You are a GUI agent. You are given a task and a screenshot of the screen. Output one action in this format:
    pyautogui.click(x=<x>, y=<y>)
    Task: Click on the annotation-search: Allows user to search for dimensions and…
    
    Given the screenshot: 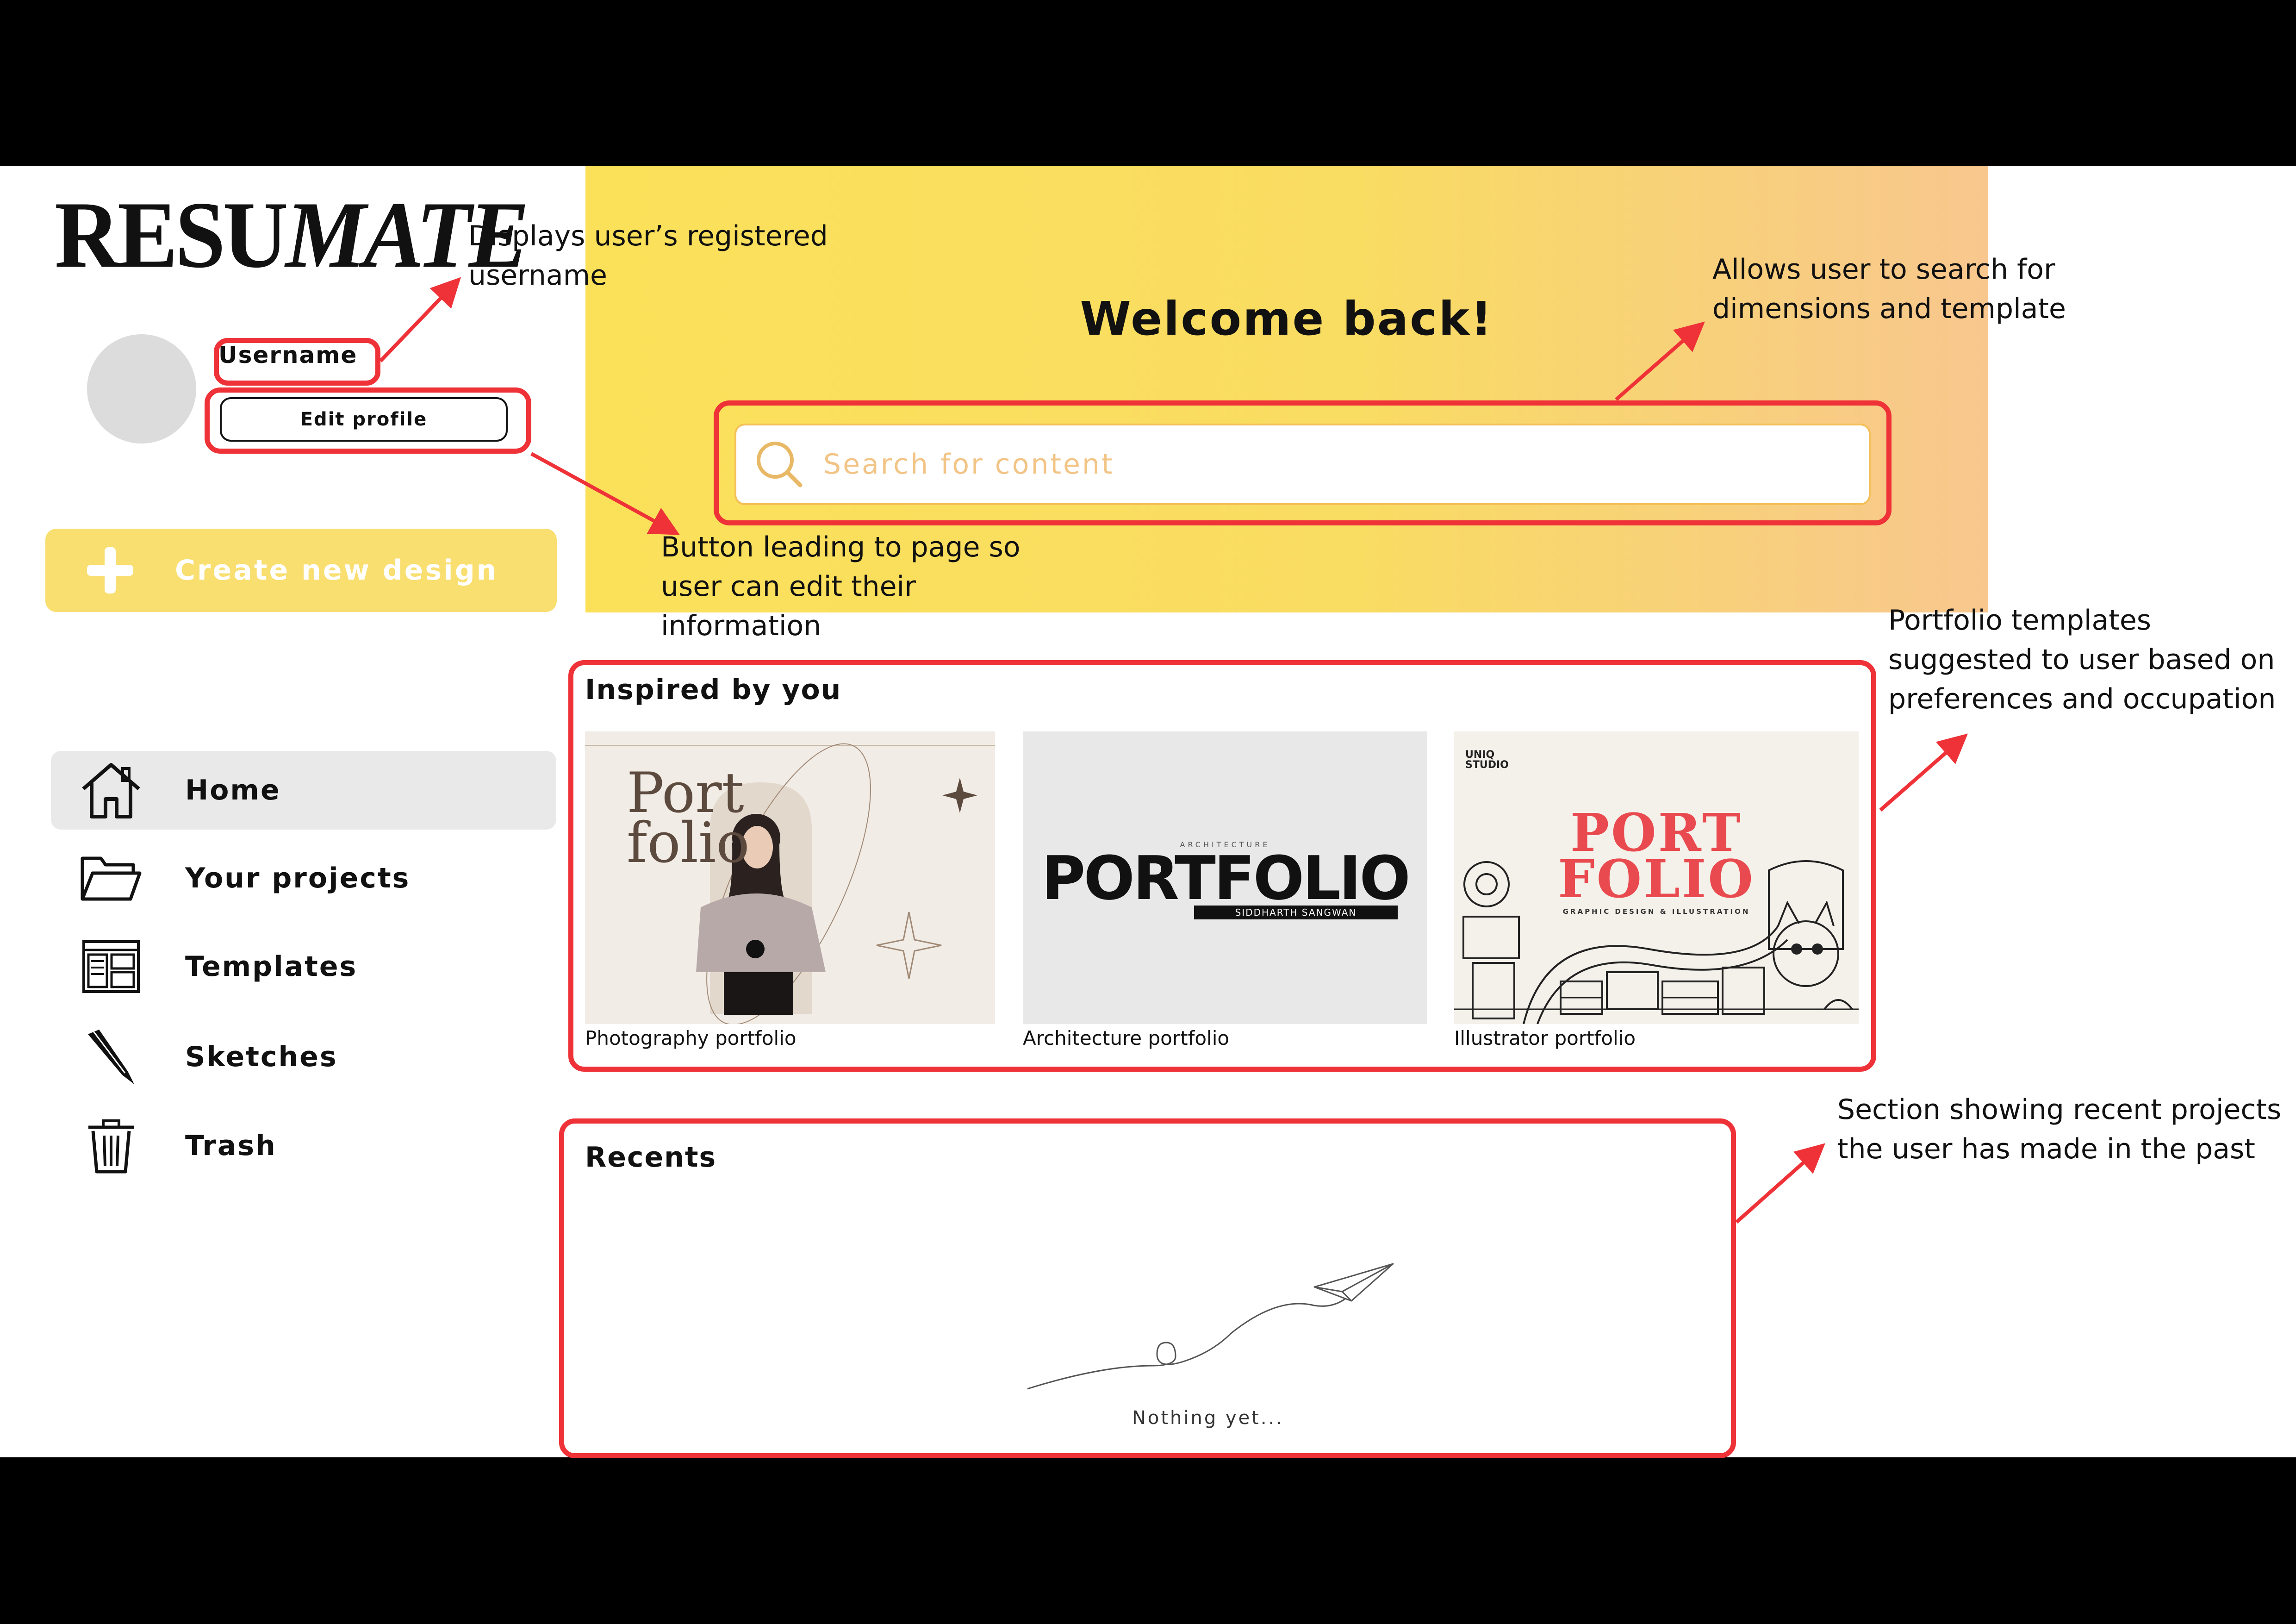 What is the action you would take?
    pyautogui.click(x=1889, y=289)
    